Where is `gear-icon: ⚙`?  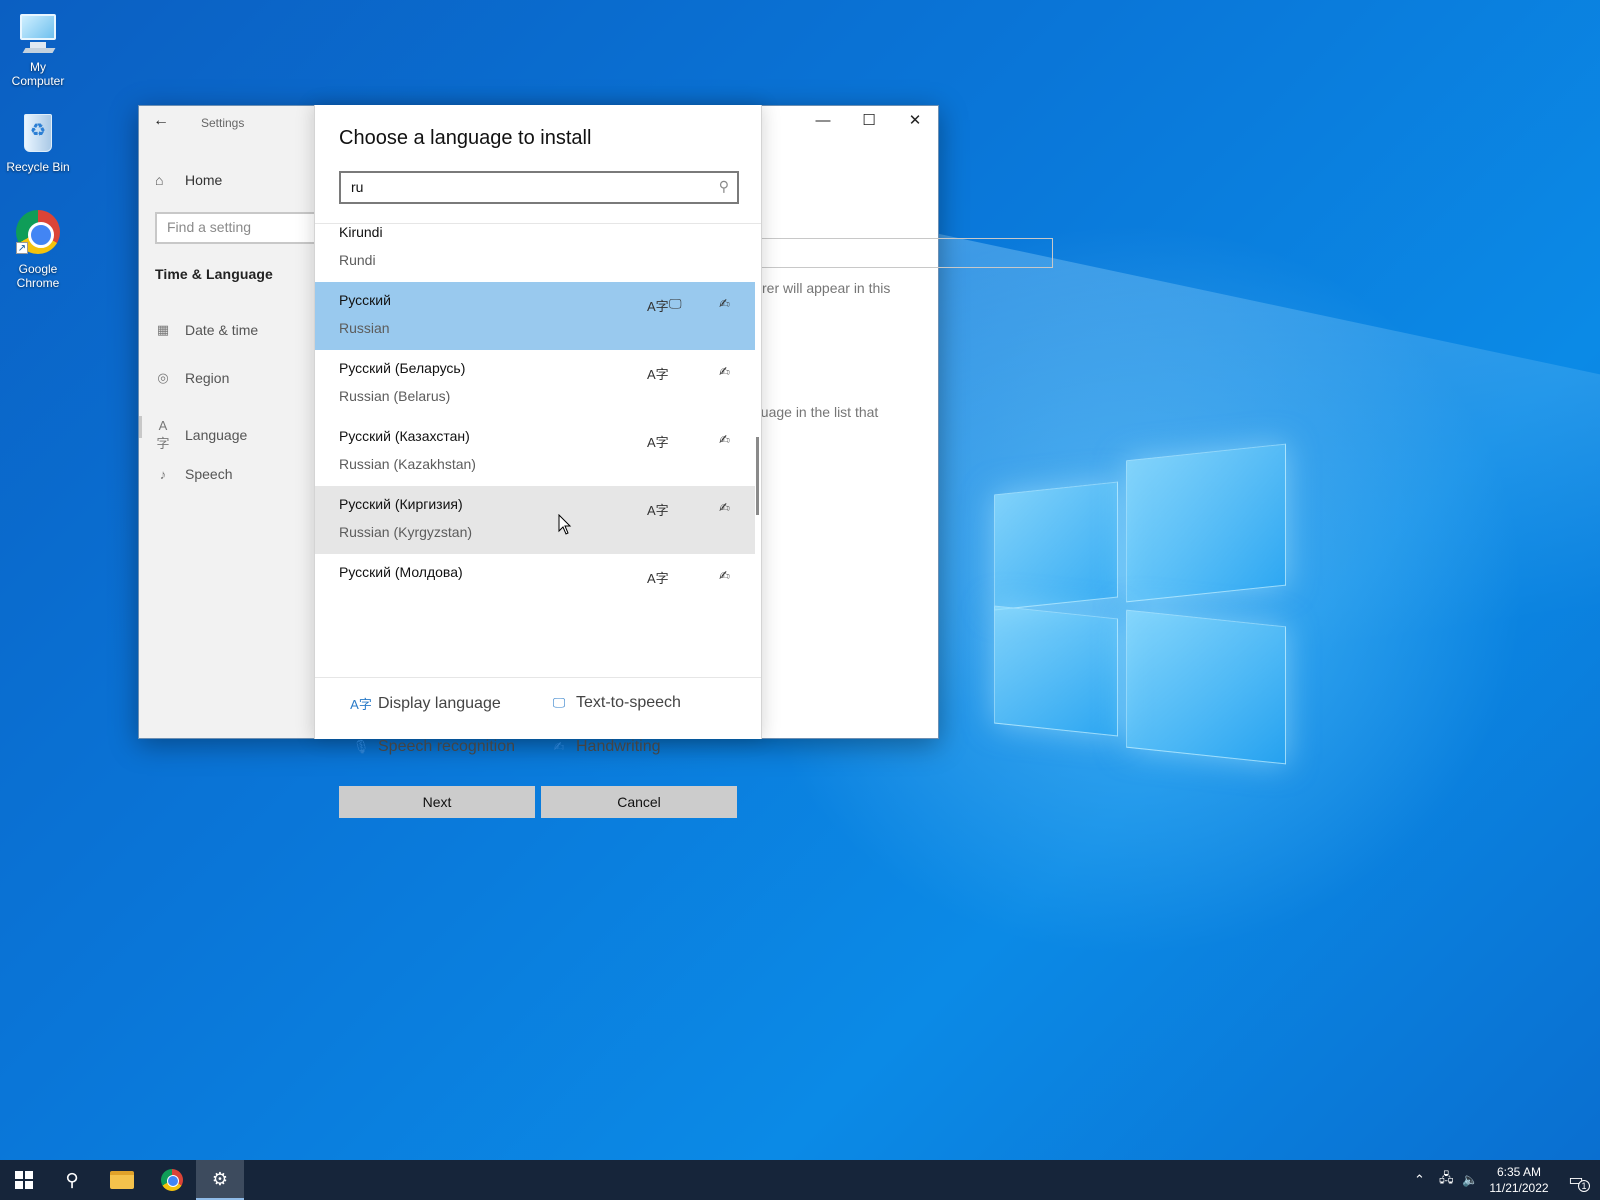
gear-icon: ⚙ is located at coordinates (220, 1178).